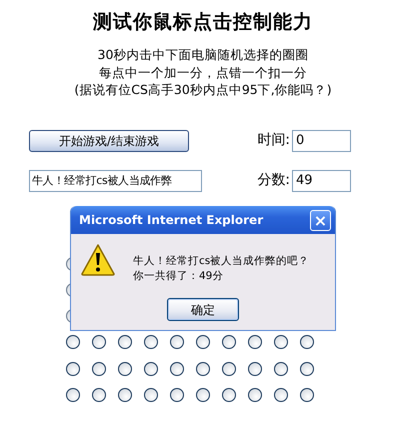  Describe the element at coordinates (273, 180) in the screenshot. I see `score-label: 分数:` at that location.